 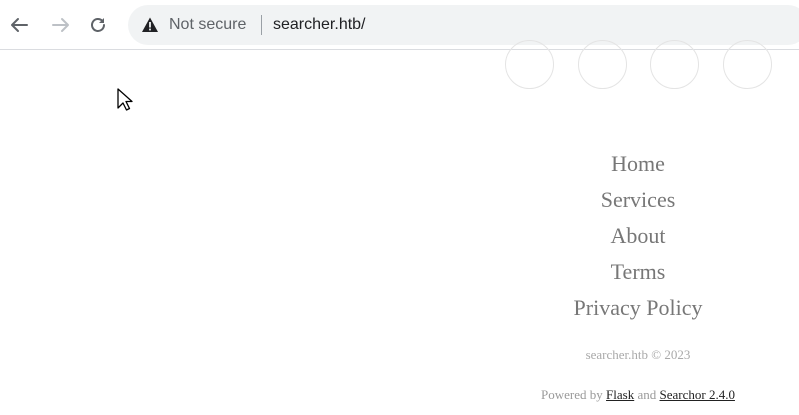 I want to click on security-status-label: Not secure, so click(x=207, y=25).